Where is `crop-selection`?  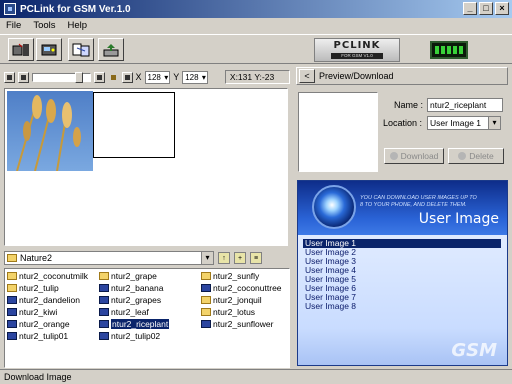
crop-selection is located at coordinates (134, 125).